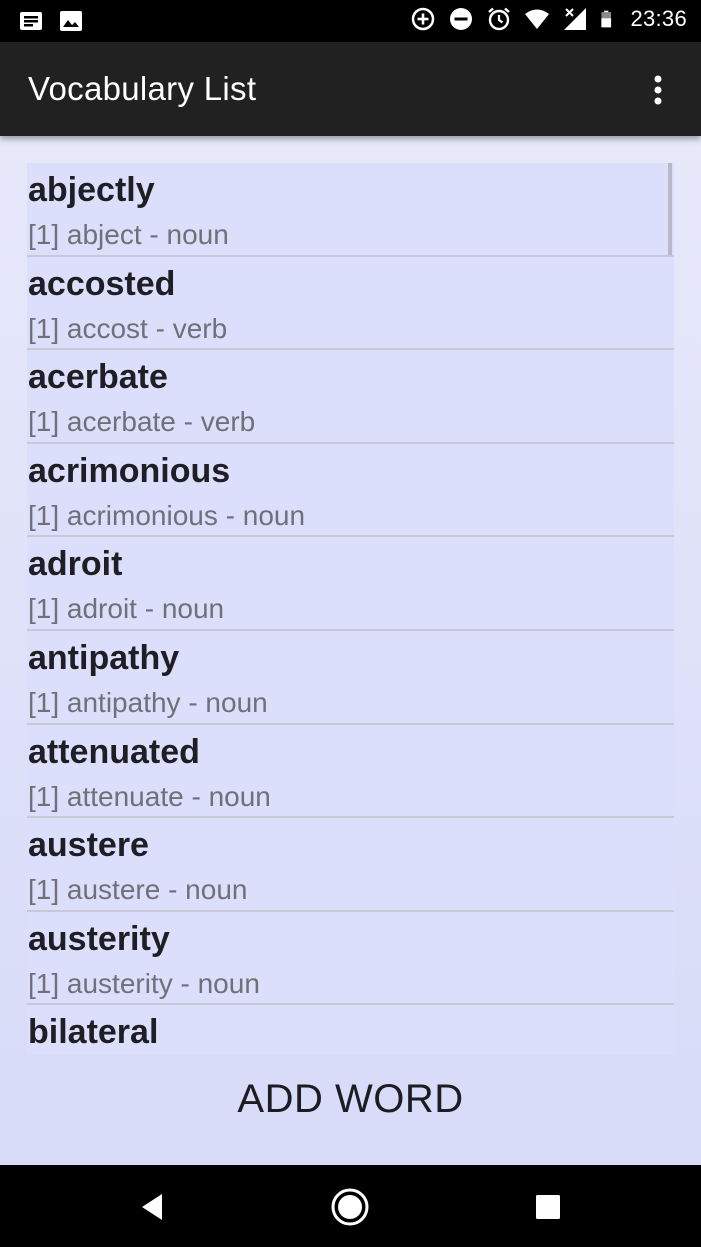 This screenshot has width=701, height=1247. Describe the element at coordinates (93, 1032) in the screenshot. I see `word-title: bilateral` at that location.